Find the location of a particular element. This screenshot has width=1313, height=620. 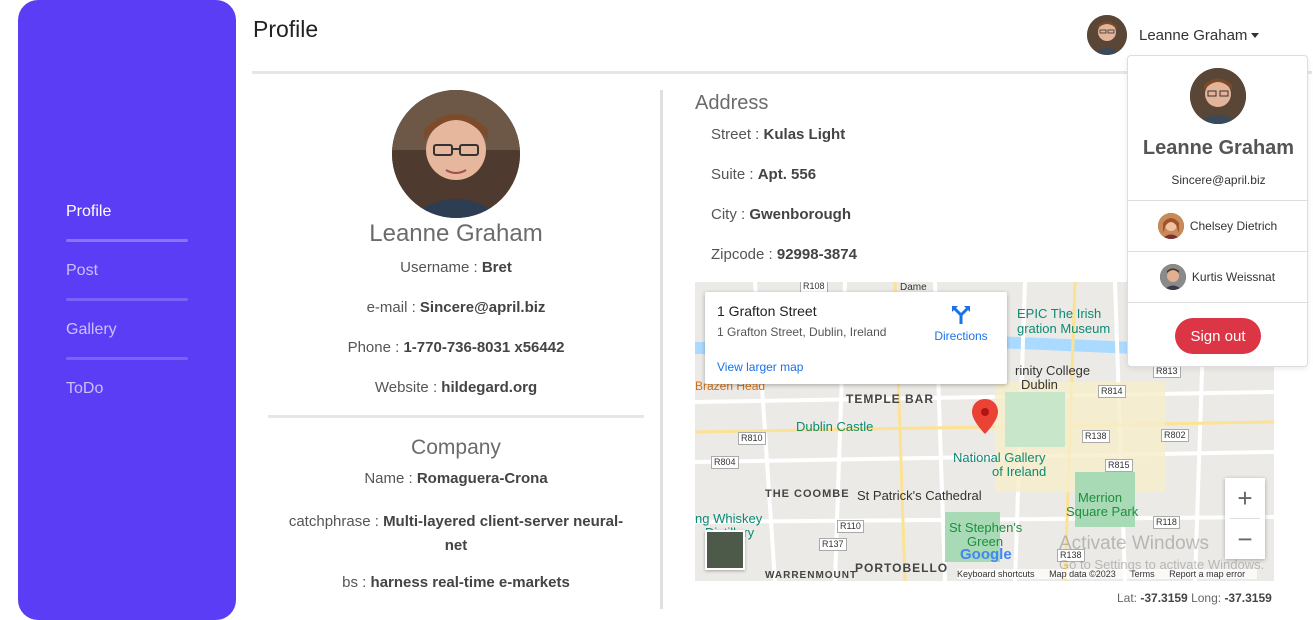

map-poi-label: of Ireland is located at coordinates (1019, 471).